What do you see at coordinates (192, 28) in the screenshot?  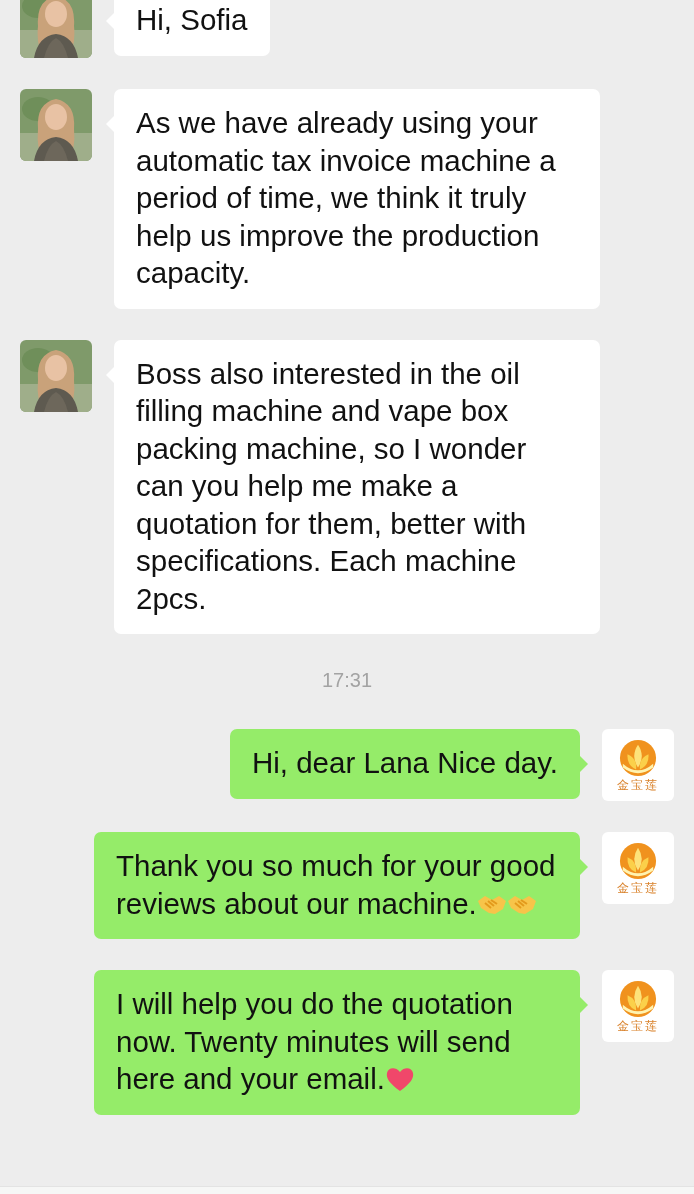 I see `message-bubble: Hi, Sofia` at bounding box center [192, 28].